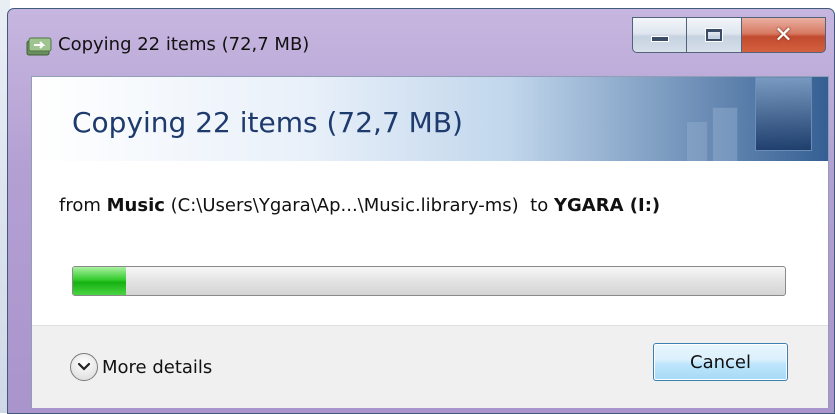 This screenshot has height=414, width=835. I want to click on destination-name: YGARA (I:), so click(607, 205).